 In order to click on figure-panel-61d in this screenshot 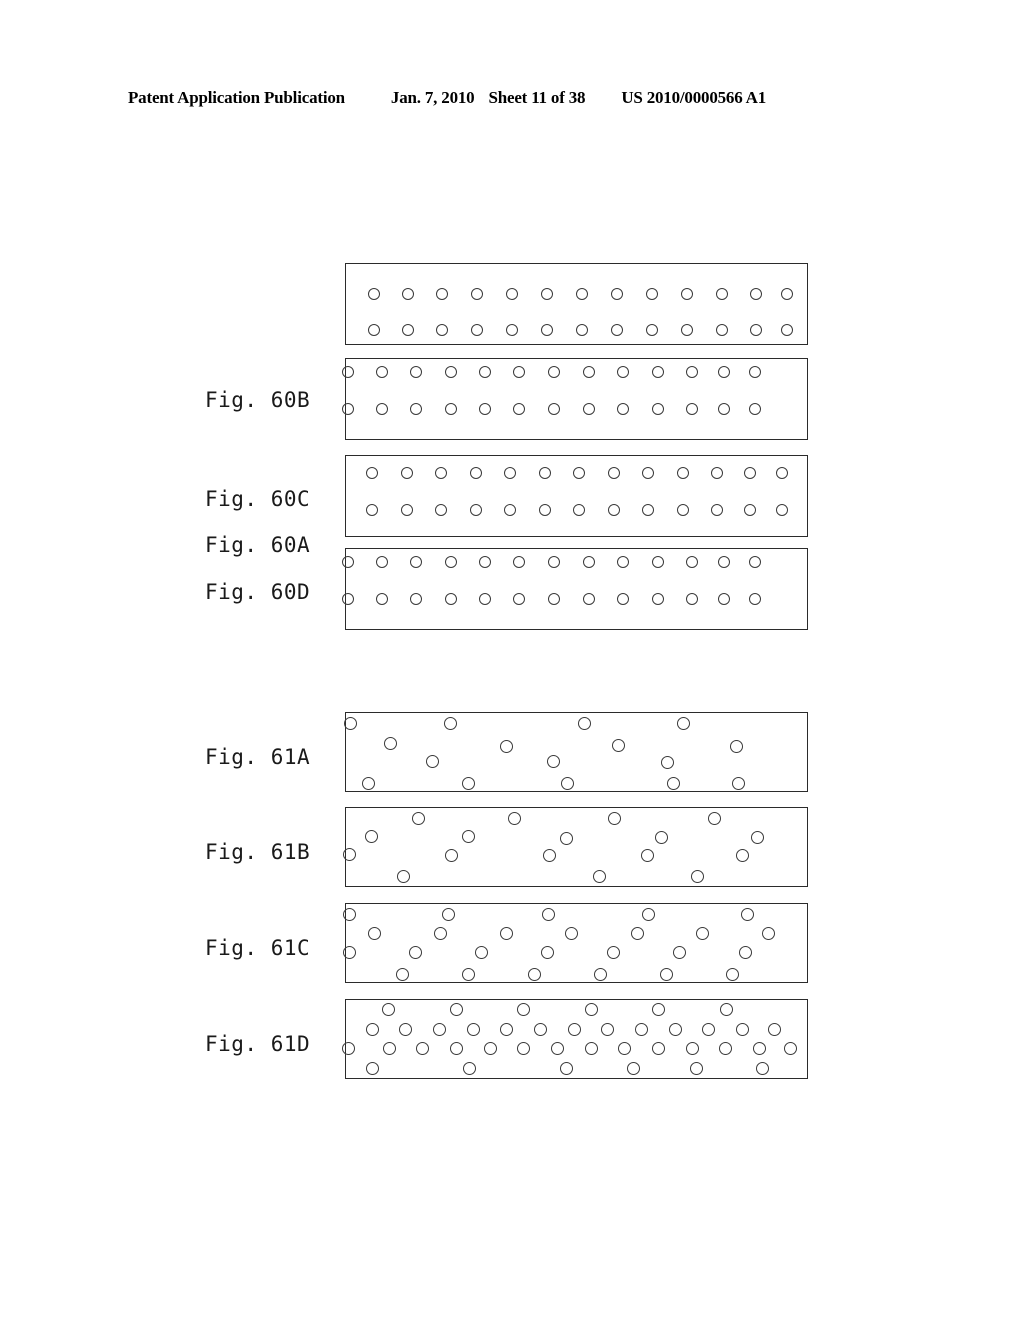, I will do `click(574, 1039)`.